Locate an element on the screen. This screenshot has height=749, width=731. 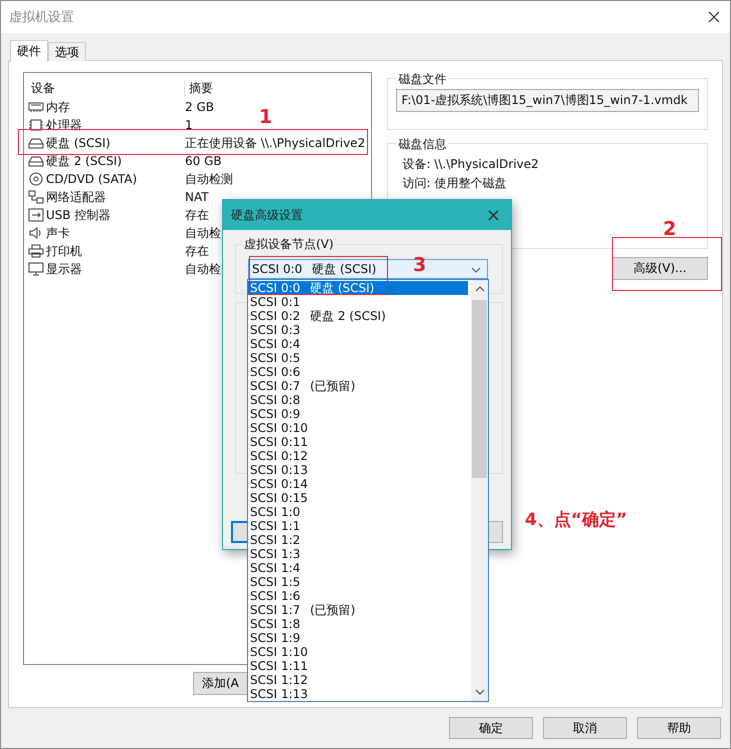
group-label: 磁盘文件 is located at coordinates (422, 79).